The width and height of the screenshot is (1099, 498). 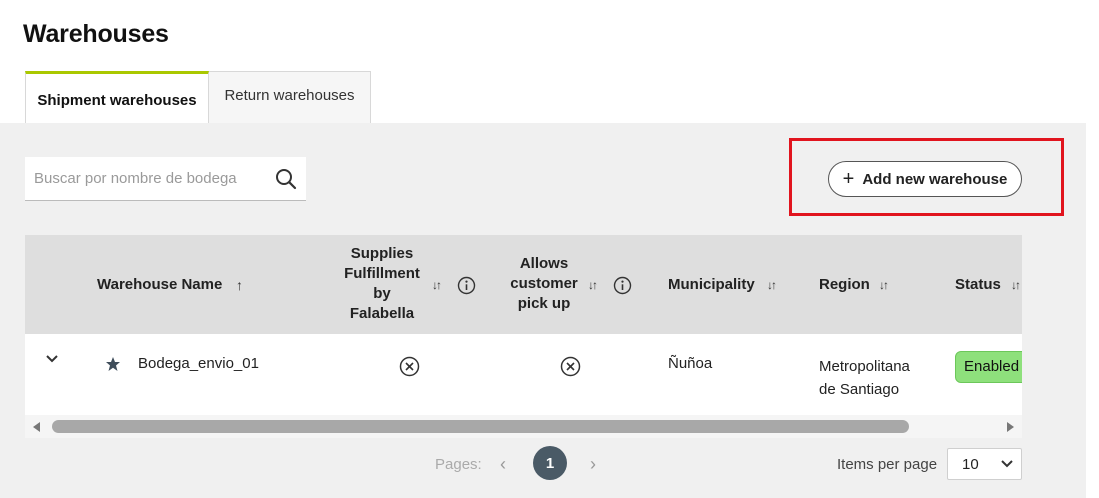 I want to click on header-municipality: Municipality, so click(x=711, y=284).